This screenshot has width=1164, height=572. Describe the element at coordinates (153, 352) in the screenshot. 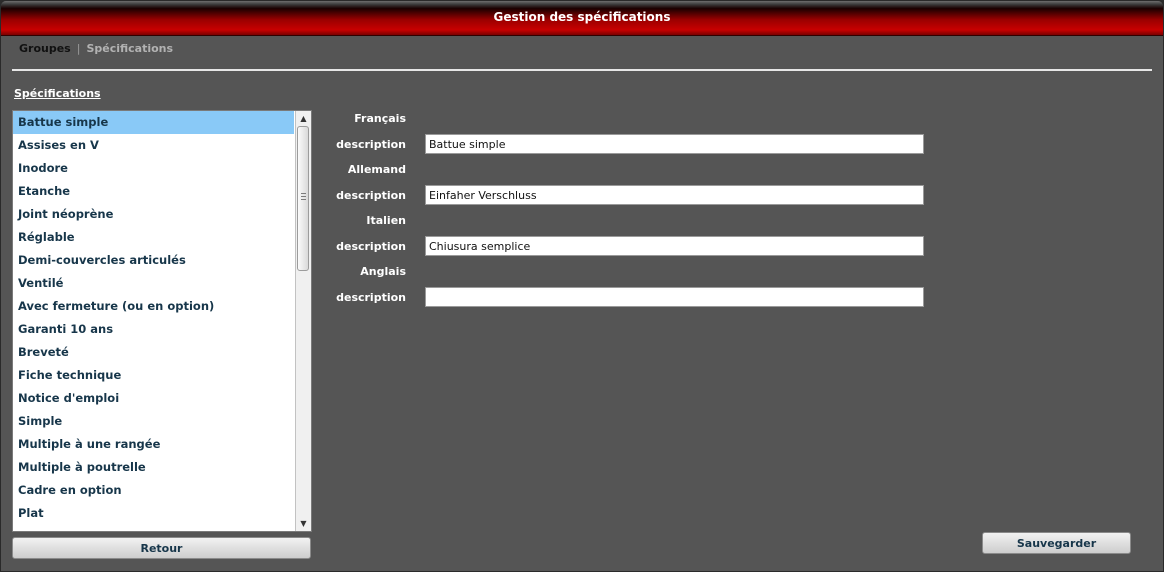

I see `list-item: Breveté` at that location.